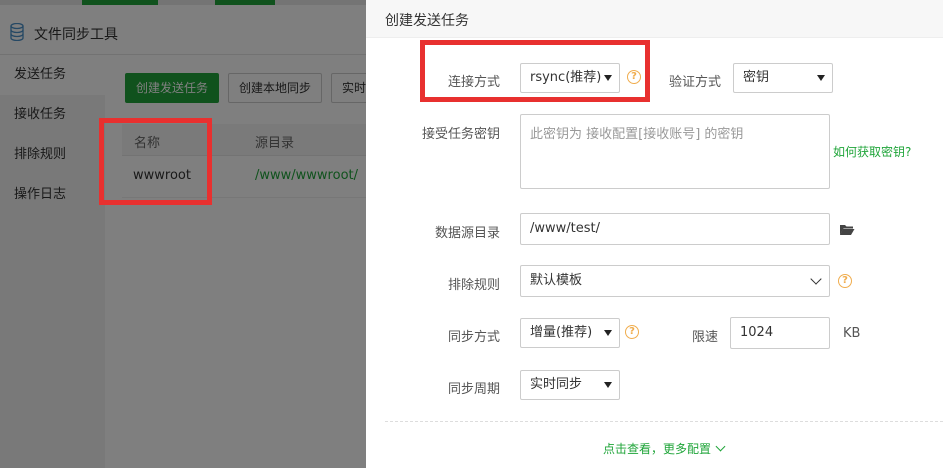 Image resolution: width=943 pixels, height=468 pixels. I want to click on speed-limit-unit: KB, so click(852, 333).